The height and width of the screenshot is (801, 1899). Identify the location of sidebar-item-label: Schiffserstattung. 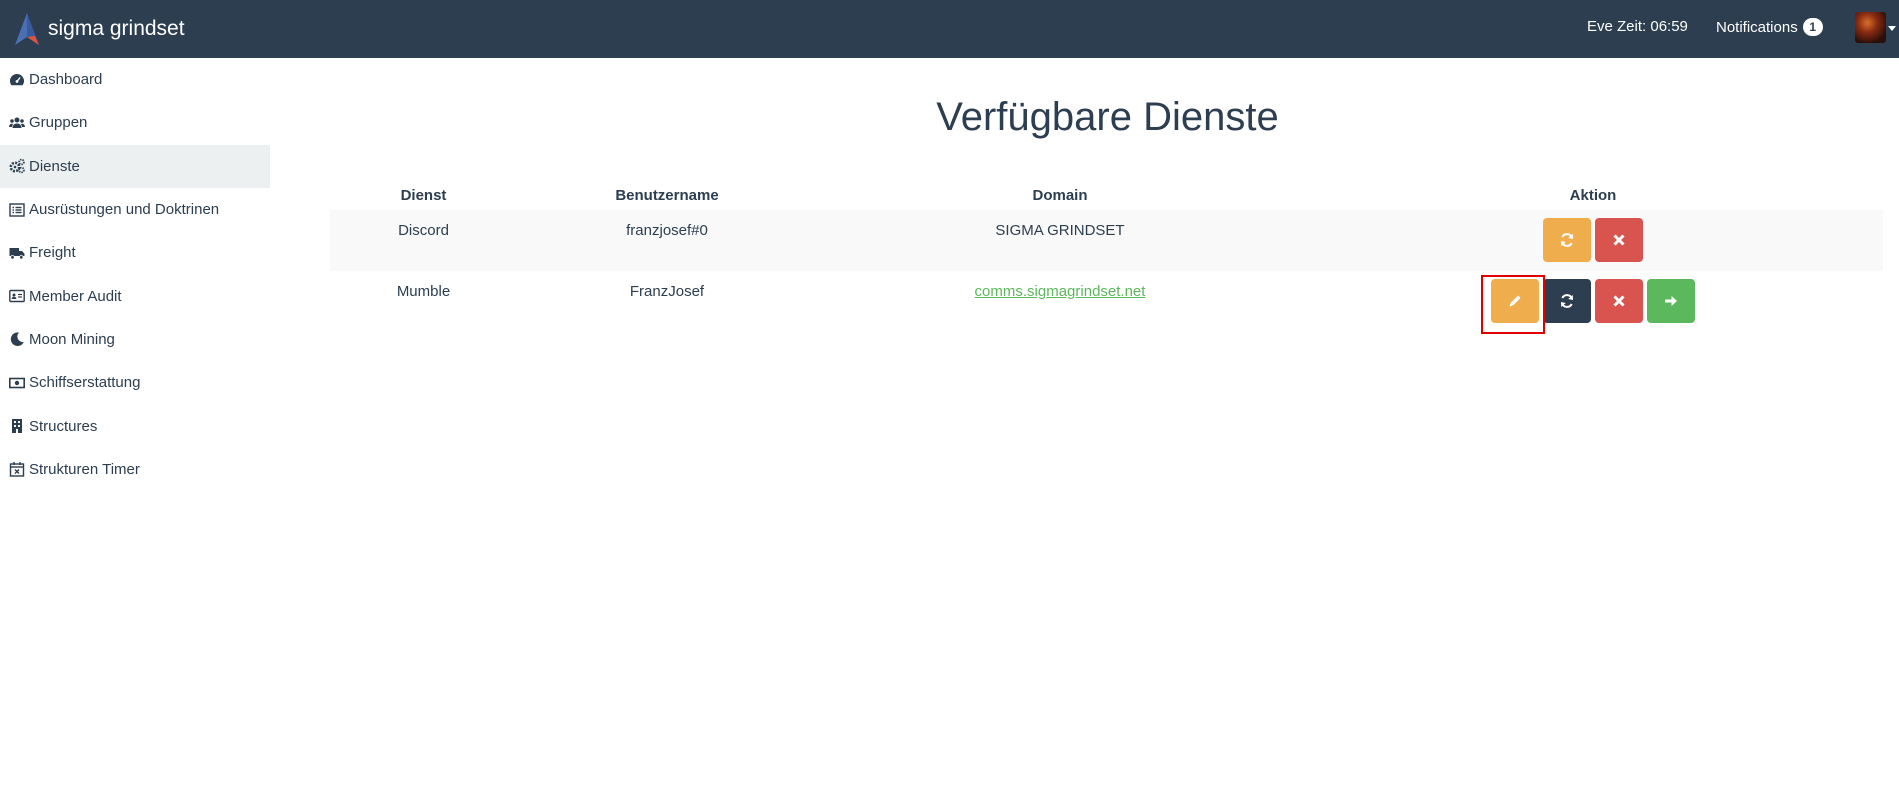
(85, 383).